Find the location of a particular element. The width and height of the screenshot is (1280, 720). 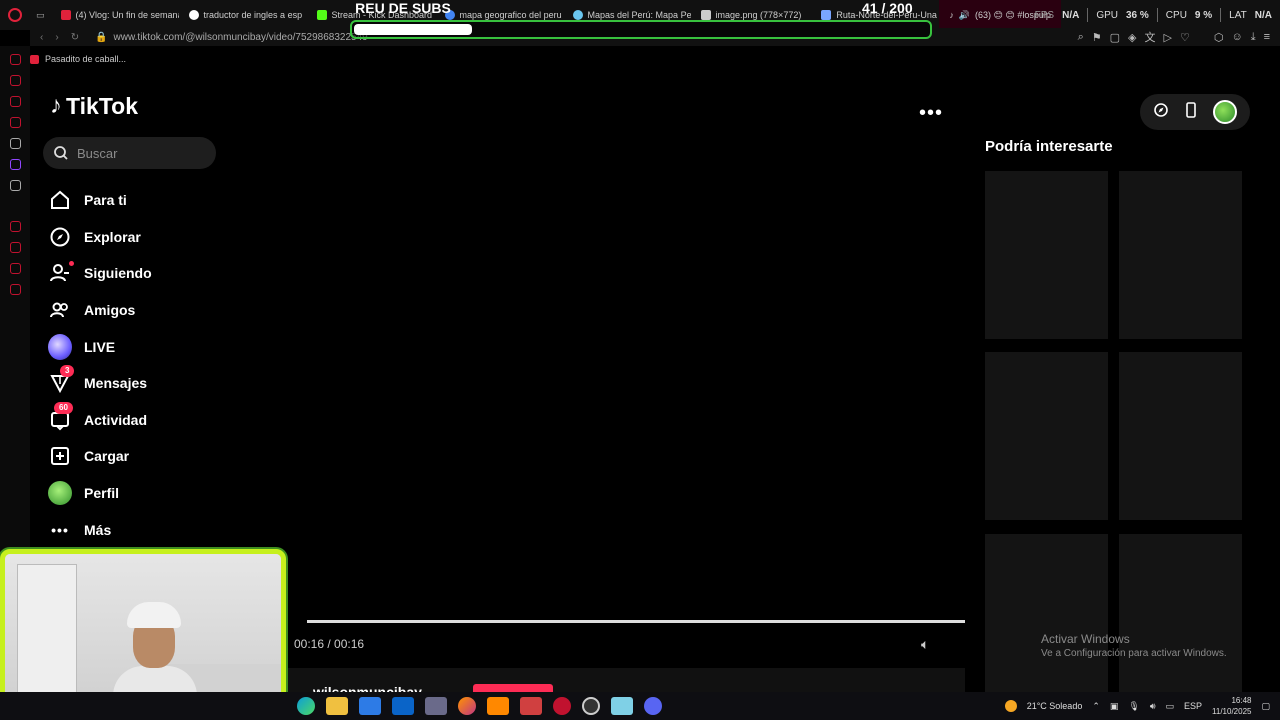

volume-icon: 🔈︎ is located at coordinates (925, 644).